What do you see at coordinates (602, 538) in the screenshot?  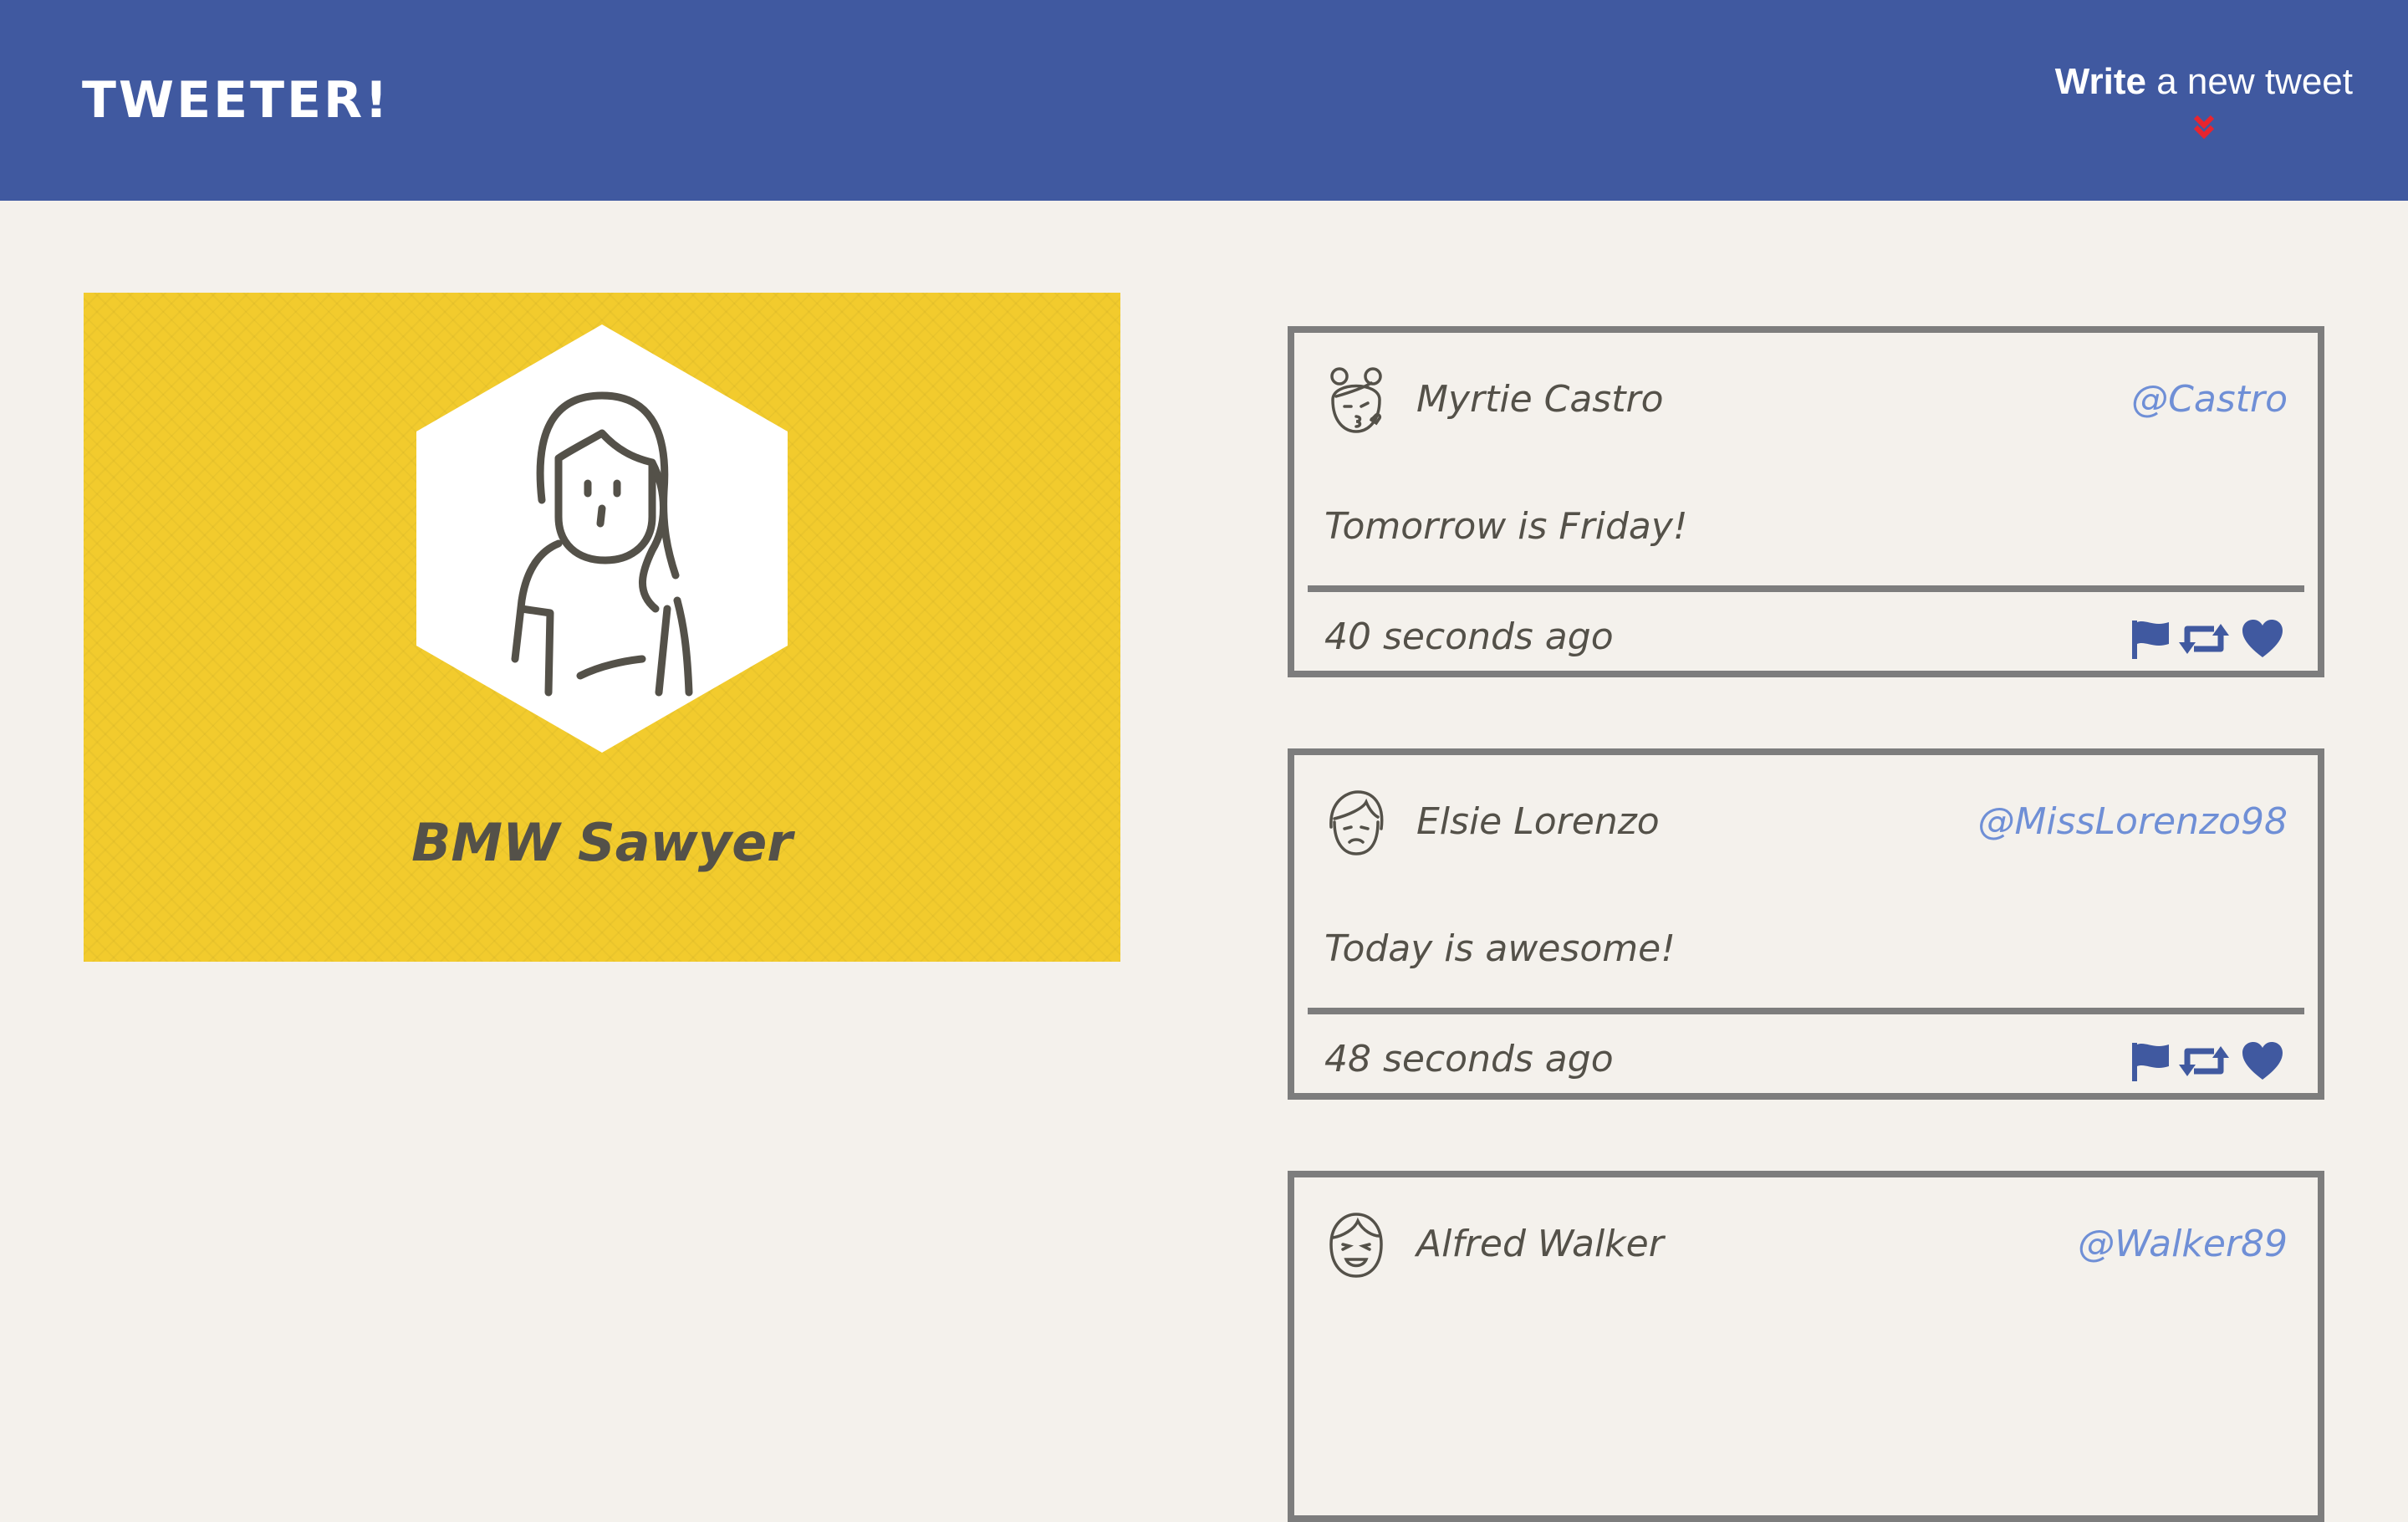 I see `profile-avatar` at bounding box center [602, 538].